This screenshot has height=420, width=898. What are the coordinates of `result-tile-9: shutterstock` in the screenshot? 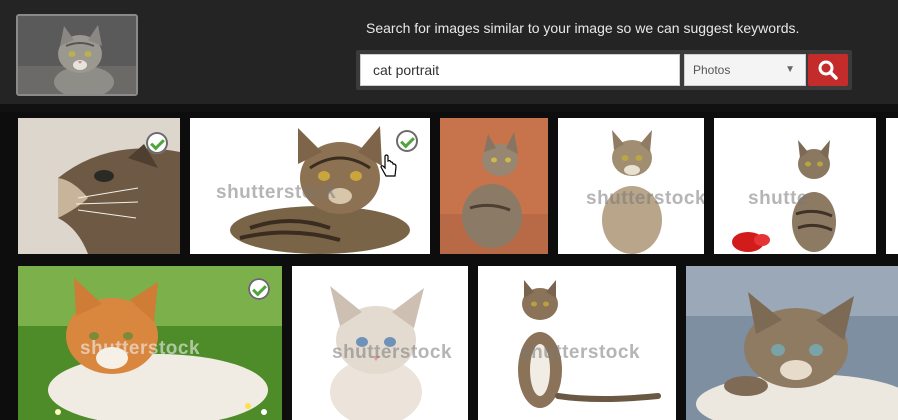 It's located at (577, 343).